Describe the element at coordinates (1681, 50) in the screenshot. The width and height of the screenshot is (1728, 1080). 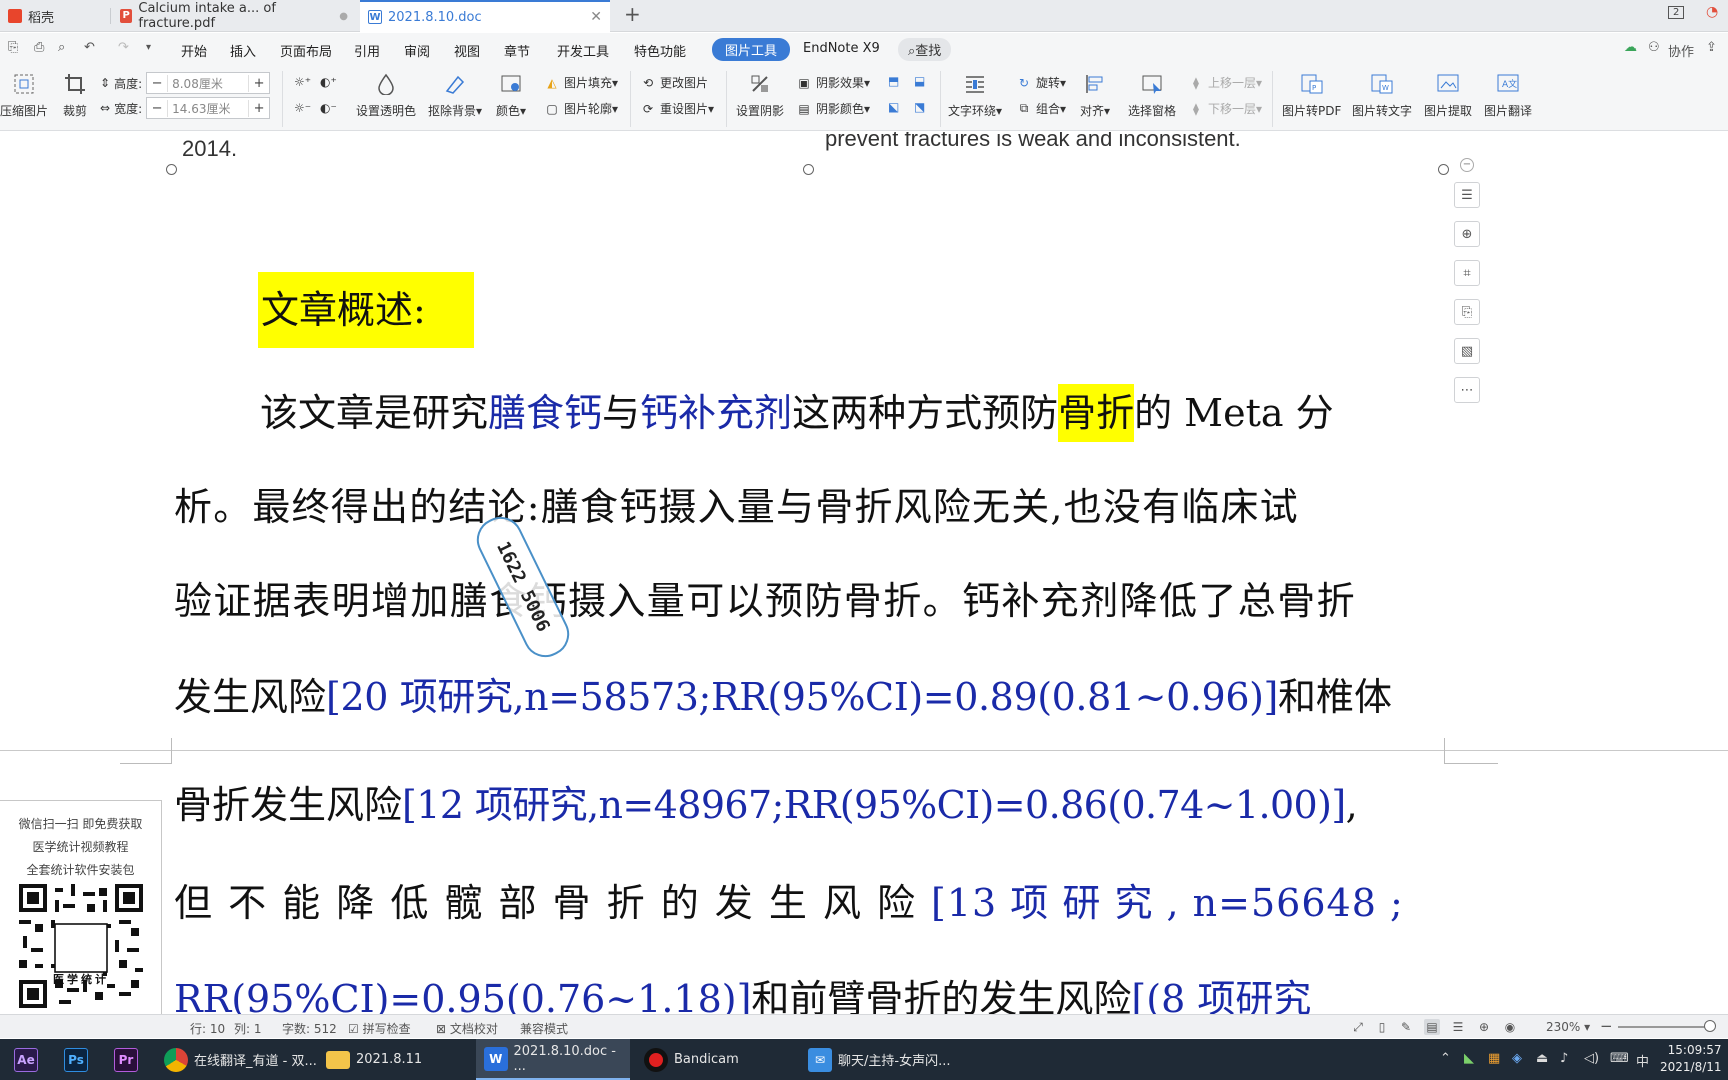
I see `collab-label: 协作` at that location.